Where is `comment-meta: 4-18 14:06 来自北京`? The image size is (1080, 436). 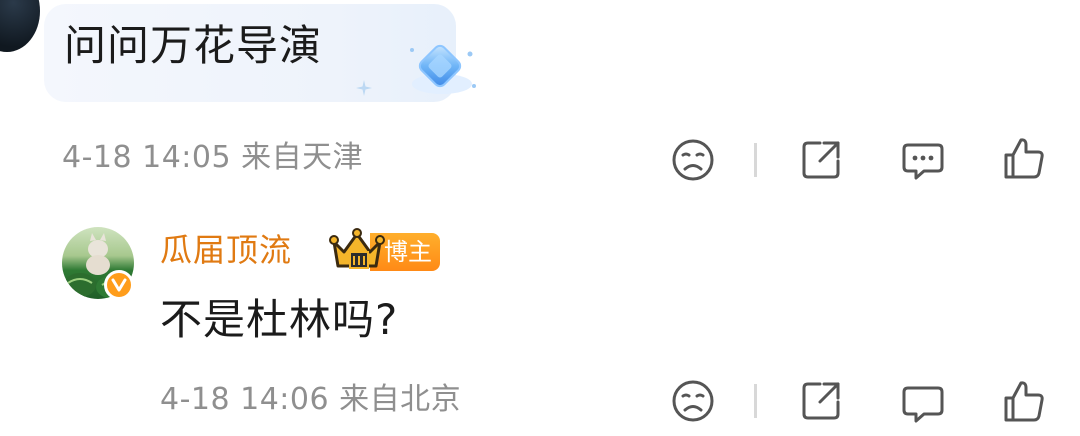
comment-meta: 4-18 14:06 来自北京 is located at coordinates (310, 400).